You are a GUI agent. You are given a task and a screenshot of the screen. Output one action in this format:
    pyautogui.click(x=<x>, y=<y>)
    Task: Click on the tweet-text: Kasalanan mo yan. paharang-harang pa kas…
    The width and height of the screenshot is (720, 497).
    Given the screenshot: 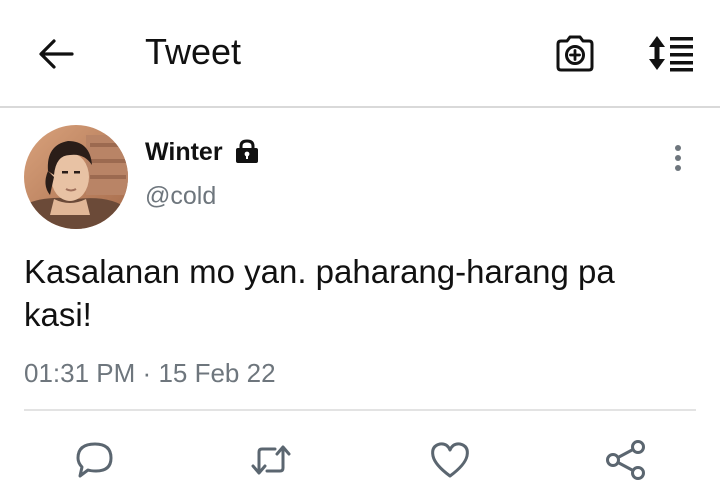 What is the action you would take?
    pyautogui.click(x=319, y=293)
    